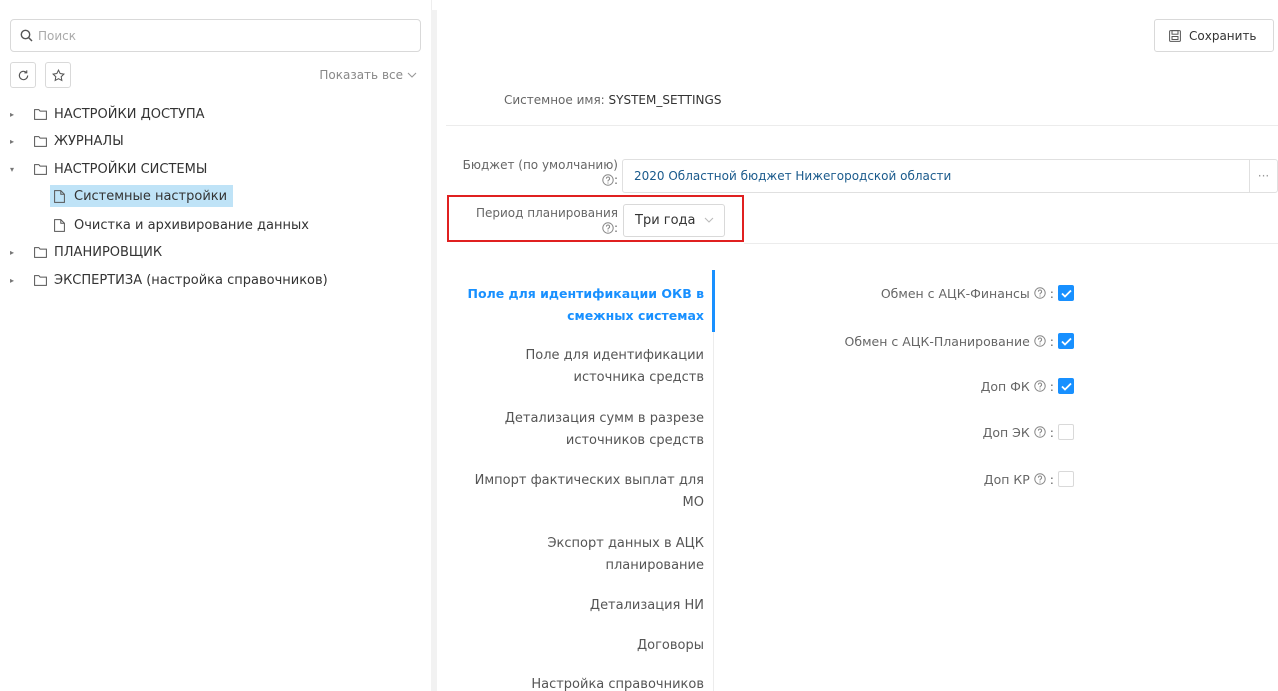 This screenshot has height=691, width=1278. I want to click on active-tab-indicator, so click(713, 301).